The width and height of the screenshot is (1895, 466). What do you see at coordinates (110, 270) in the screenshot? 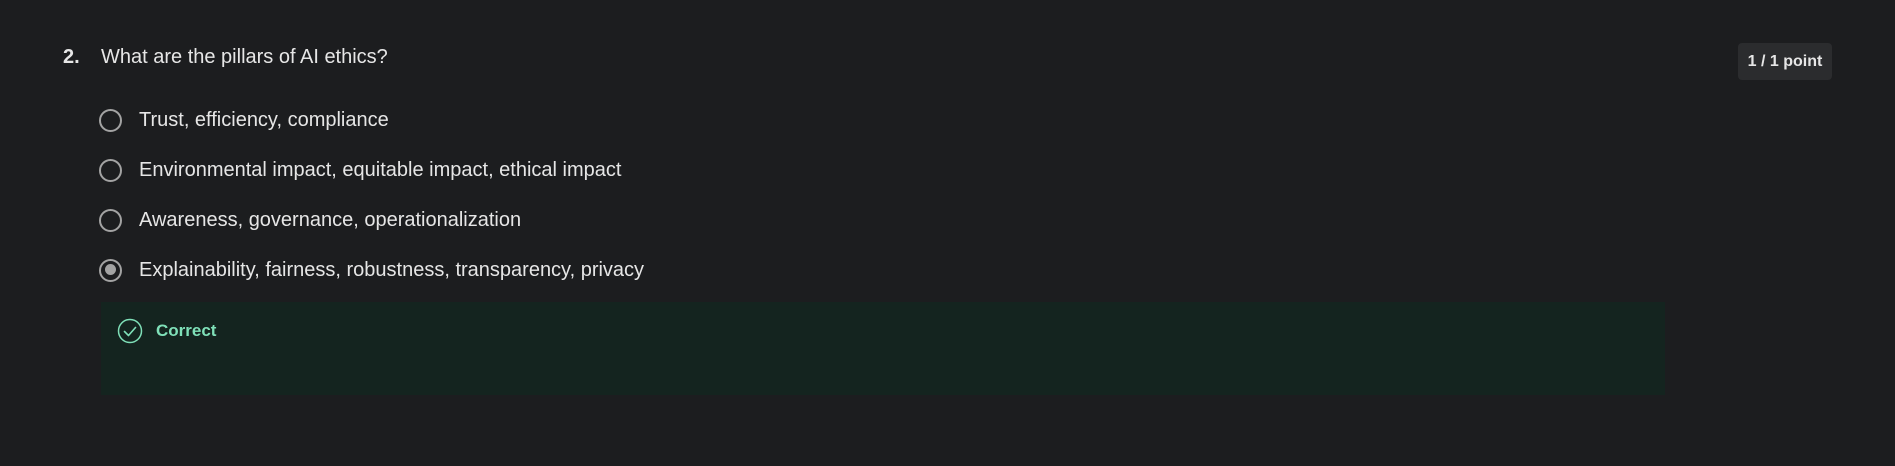
I see `radio-button-selected` at bounding box center [110, 270].